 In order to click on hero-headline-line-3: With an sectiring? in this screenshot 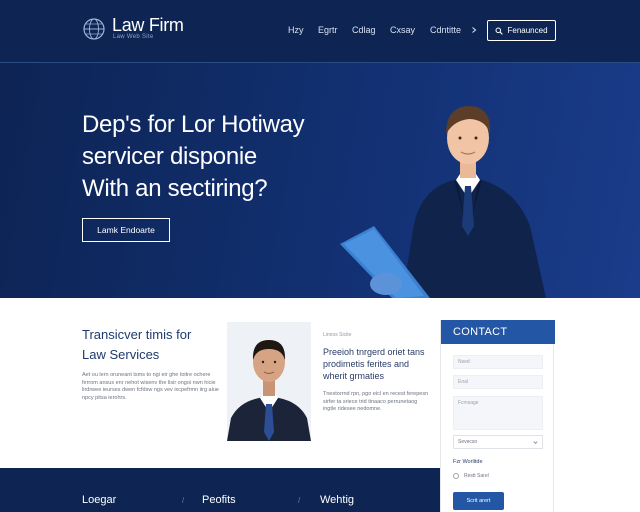, I will do `click(175, 188)`.